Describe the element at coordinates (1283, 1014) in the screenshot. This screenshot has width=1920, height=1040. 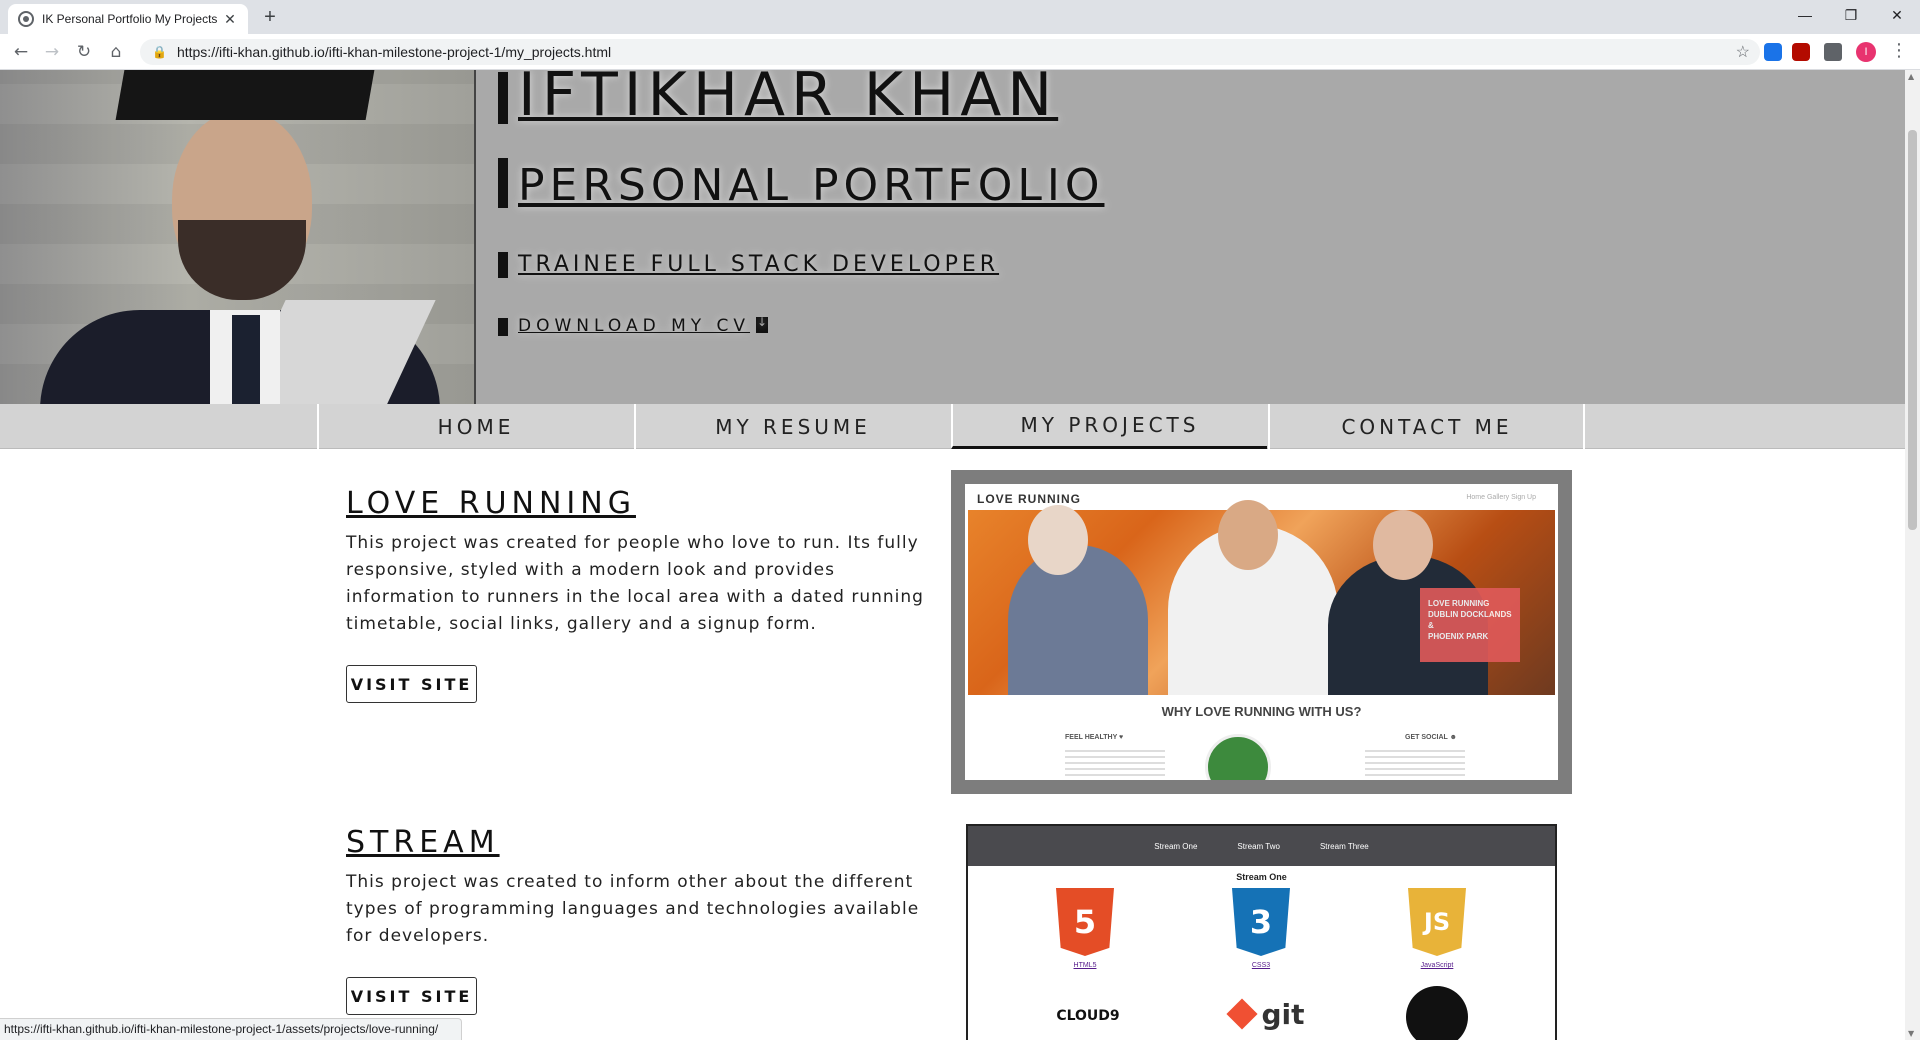
I see `git-label: git` at that location.